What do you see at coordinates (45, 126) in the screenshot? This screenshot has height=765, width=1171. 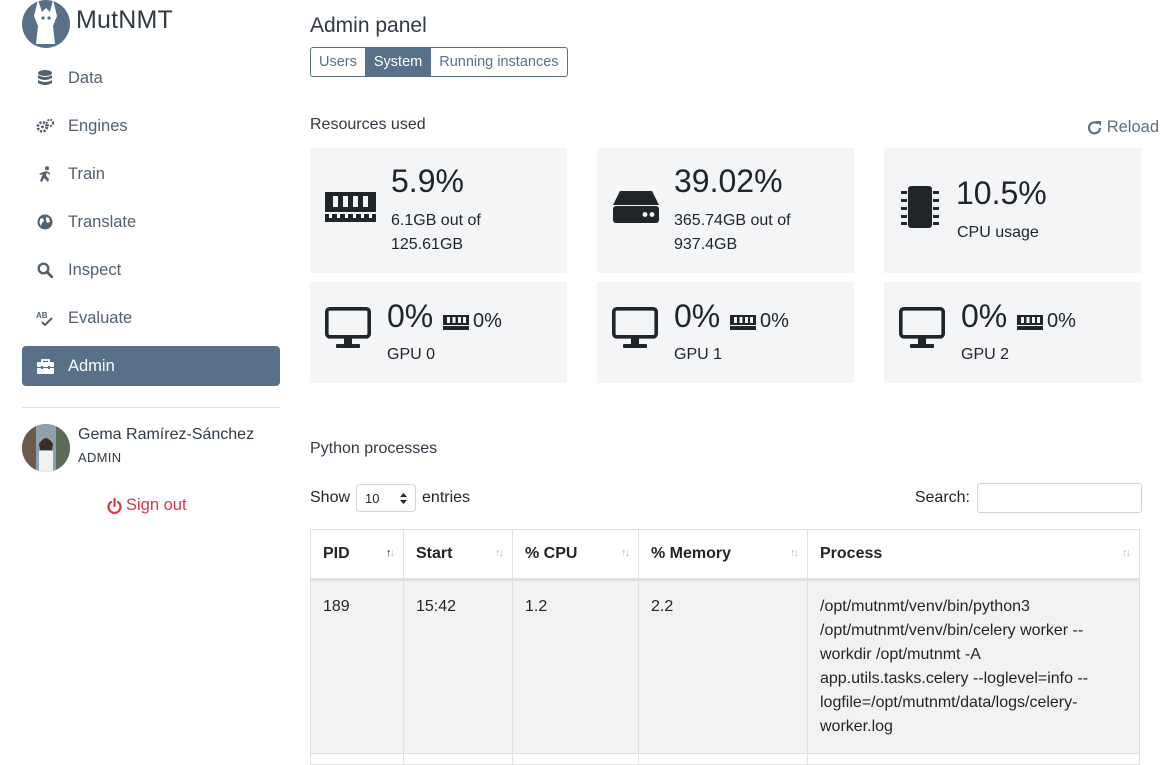 I see `cogs-icon` at bounding box center [45, 126].